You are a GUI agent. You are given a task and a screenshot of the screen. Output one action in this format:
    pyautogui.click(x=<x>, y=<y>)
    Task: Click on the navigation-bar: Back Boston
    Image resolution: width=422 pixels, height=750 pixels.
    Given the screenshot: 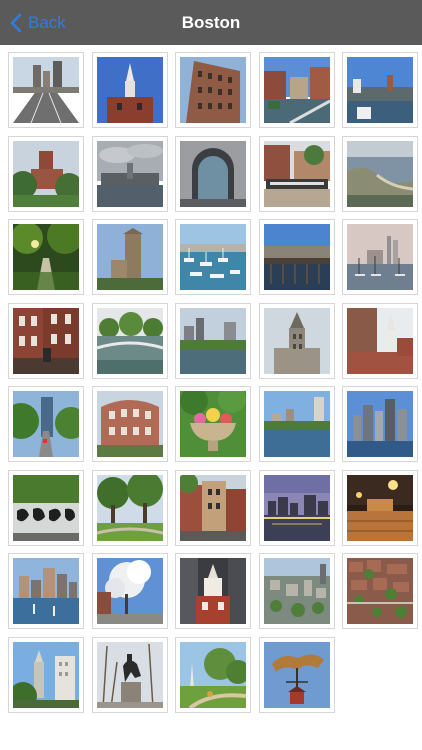 What is the action you would take?
    pyautogui.click(x=211, y=22)
    